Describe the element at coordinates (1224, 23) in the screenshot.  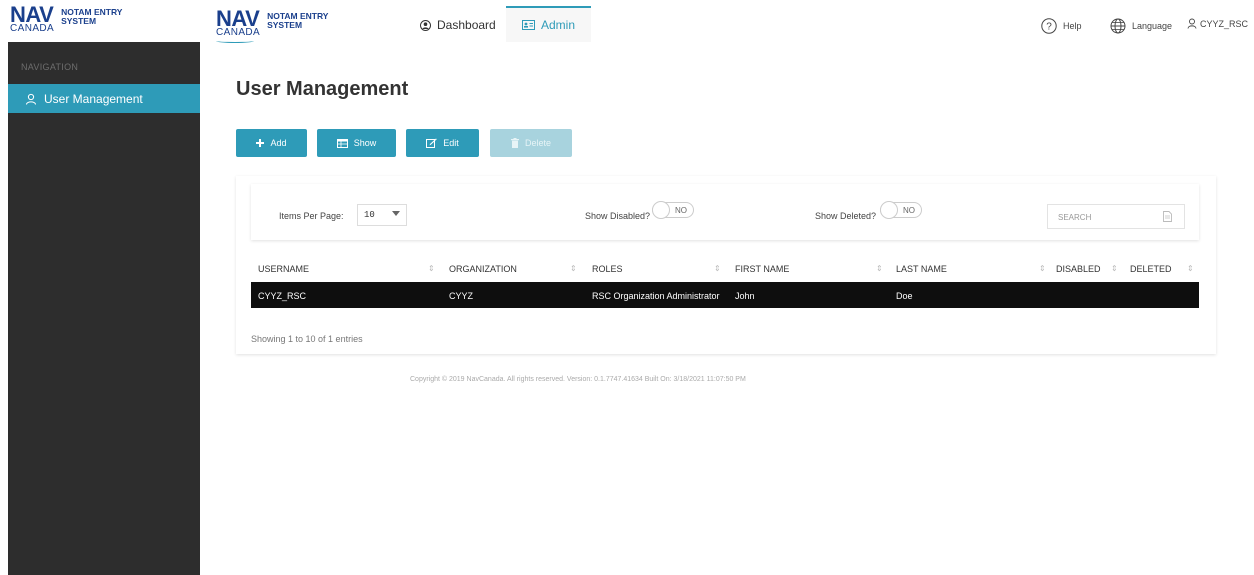
I see `user-name: CYYZ_RSC` at that location.